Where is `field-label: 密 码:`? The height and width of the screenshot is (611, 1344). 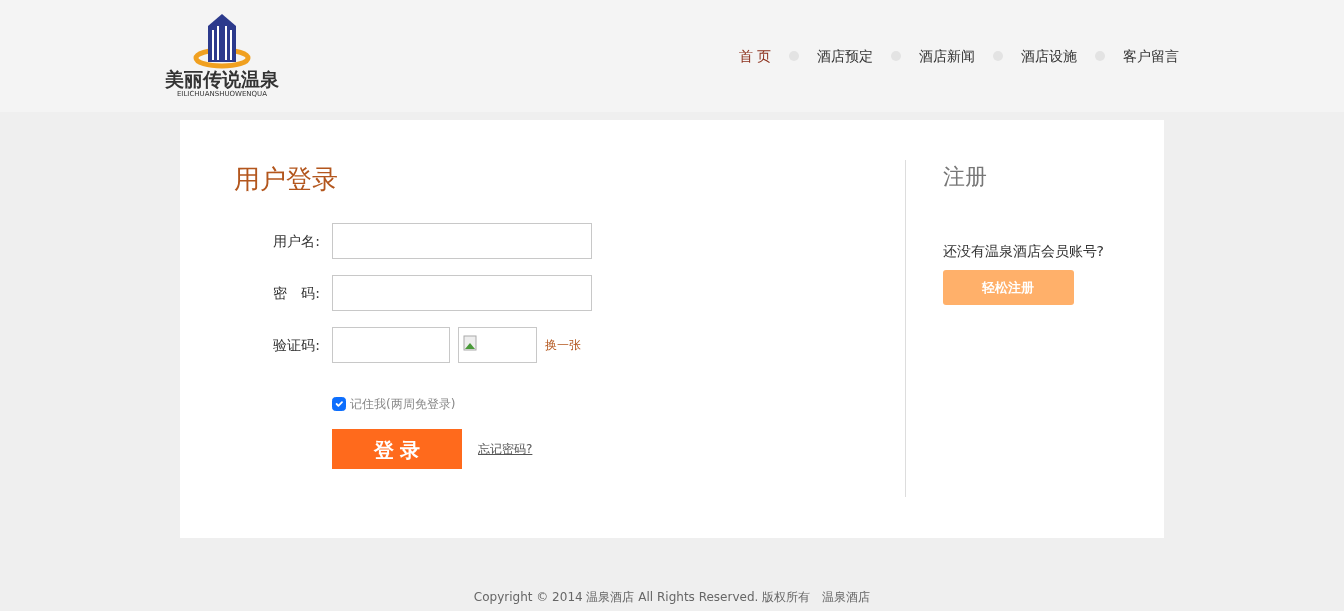 field-label: 密 码: is located at coordinates (296, 293).